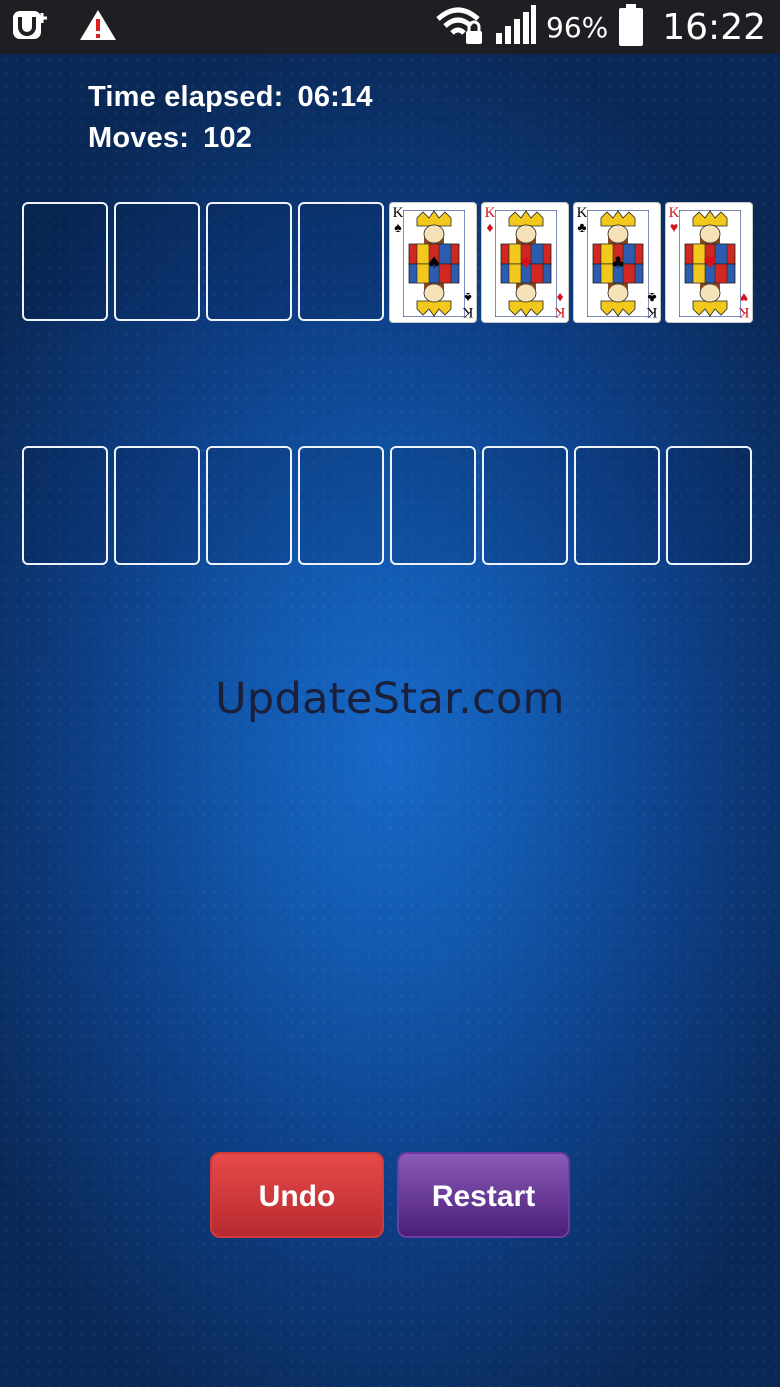 This screenshot has width=780, height=1387. Describe the element at coordinates (390, 699) in the screenshot. I see `watermark: UpdateStar.com` at that location.